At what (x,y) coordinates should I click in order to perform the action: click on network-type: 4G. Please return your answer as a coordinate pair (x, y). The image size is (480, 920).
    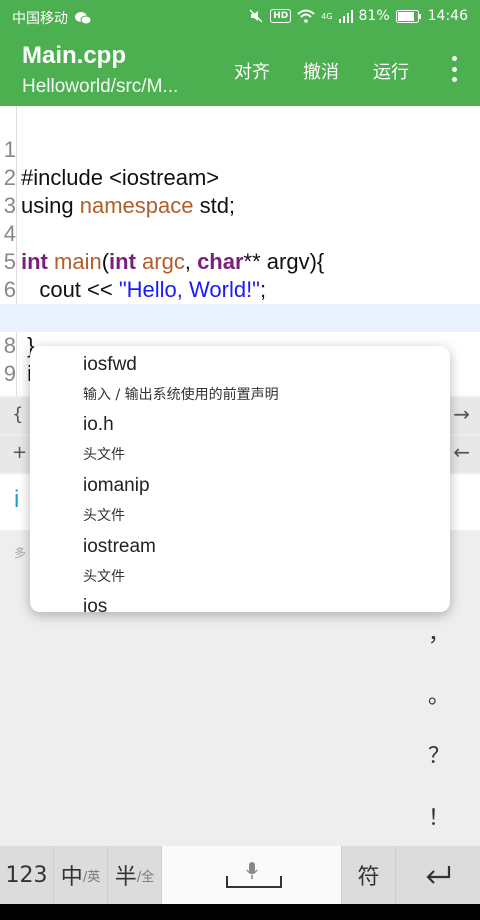
    Looking at the image, I should click on (327, 16).